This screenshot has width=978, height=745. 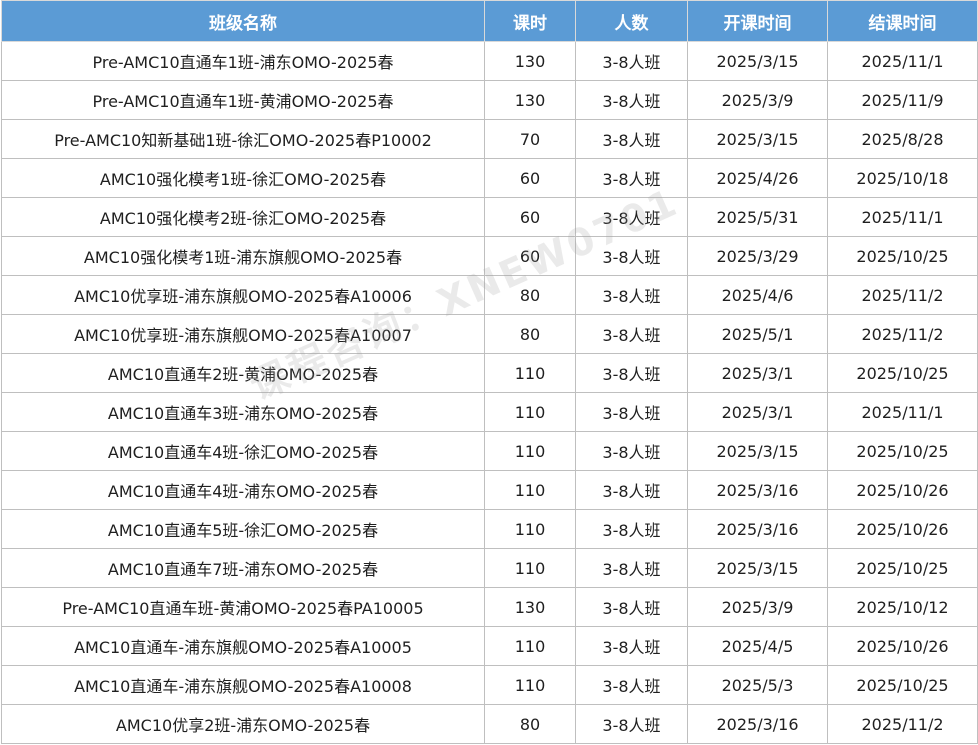 I want to click on header-class-size: 人数, so click(x=631, y=21).